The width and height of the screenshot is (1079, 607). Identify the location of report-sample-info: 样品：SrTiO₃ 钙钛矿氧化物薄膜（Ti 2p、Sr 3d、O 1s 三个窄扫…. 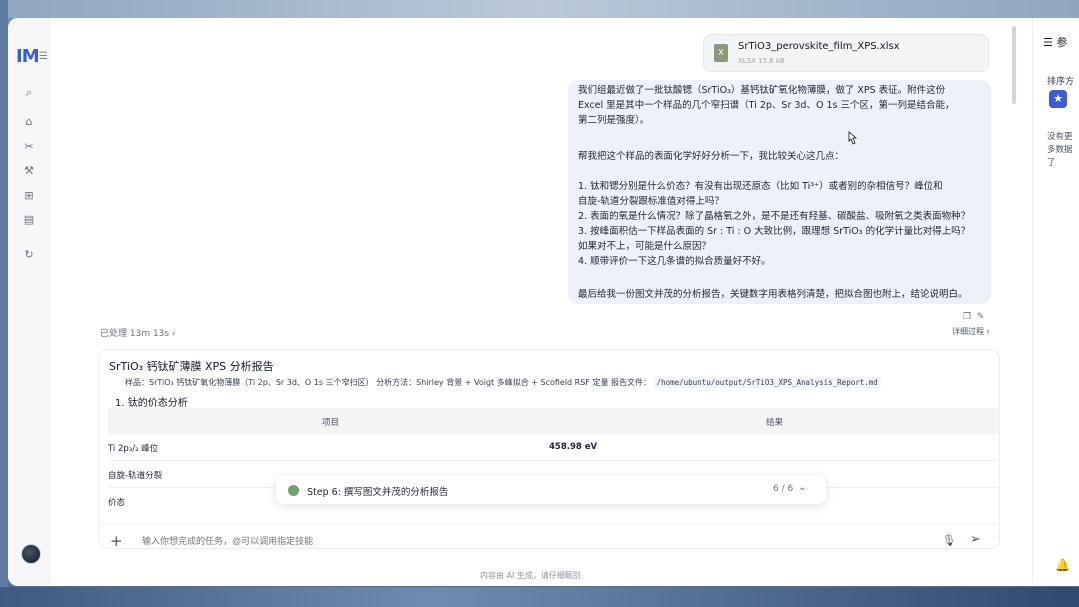
(503, 382).